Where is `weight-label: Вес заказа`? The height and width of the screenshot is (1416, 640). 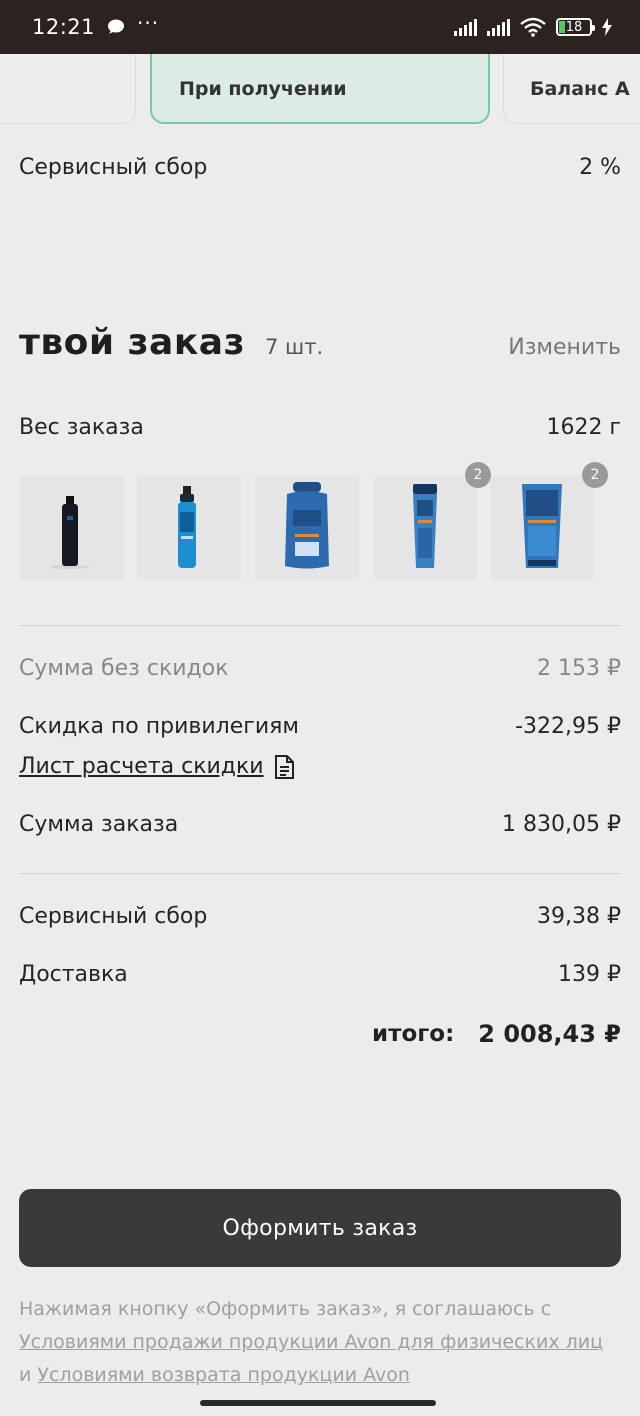
weight-label: Вес заказа is located at coordinates (81, 427).